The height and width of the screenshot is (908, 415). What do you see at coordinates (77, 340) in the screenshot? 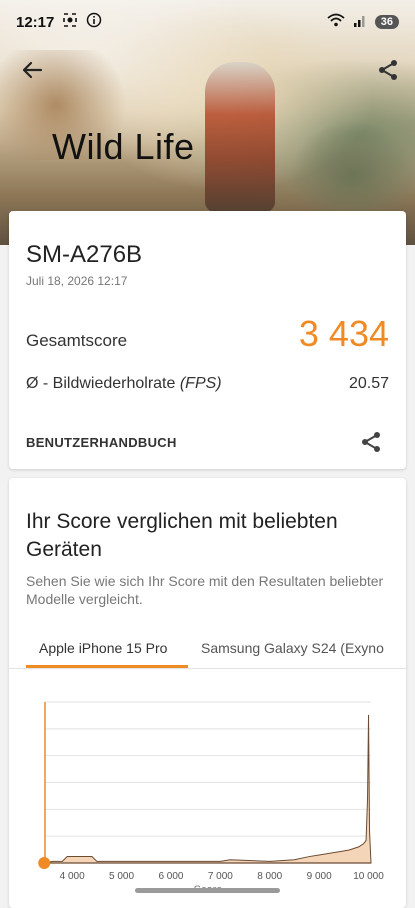
I see `score-label: Gesamtscore` at bounding box center [77, 340].